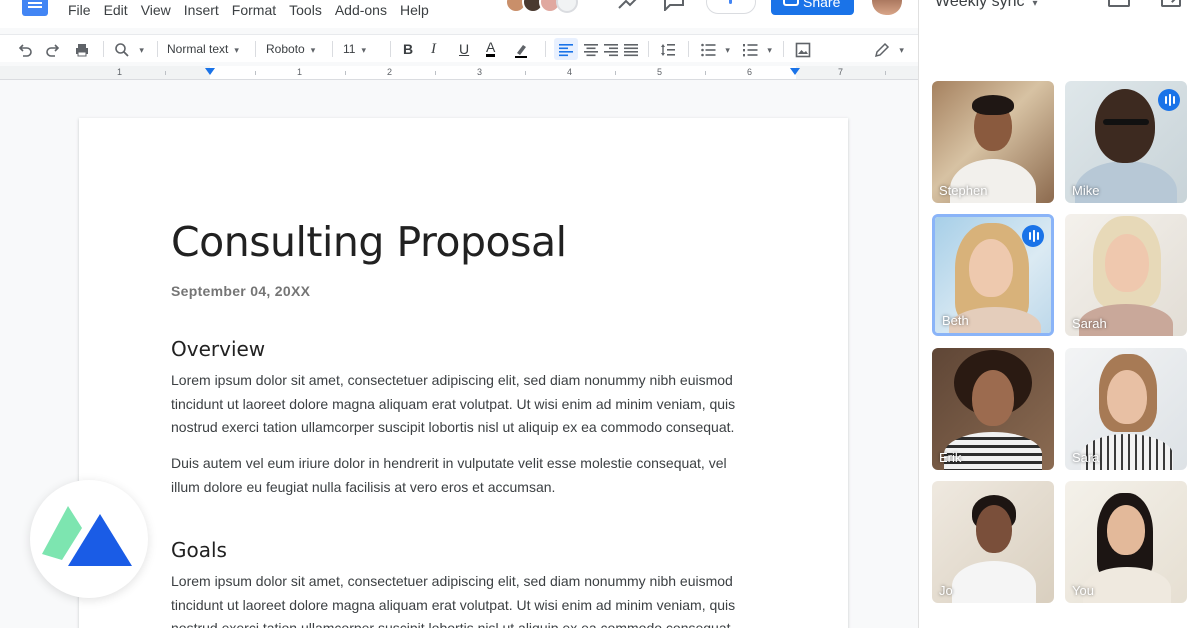  Describe the element at coordinates (408, 49) in the screenshot. I see `bold-button: B` at that location.